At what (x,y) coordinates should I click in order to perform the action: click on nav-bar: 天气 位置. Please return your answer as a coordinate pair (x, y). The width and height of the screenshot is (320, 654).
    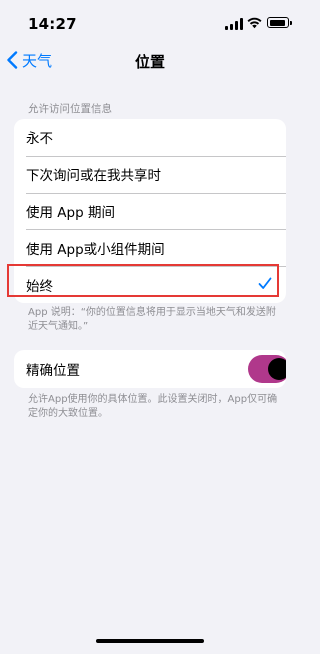
    Looking at the image, I should click on (150, 60).